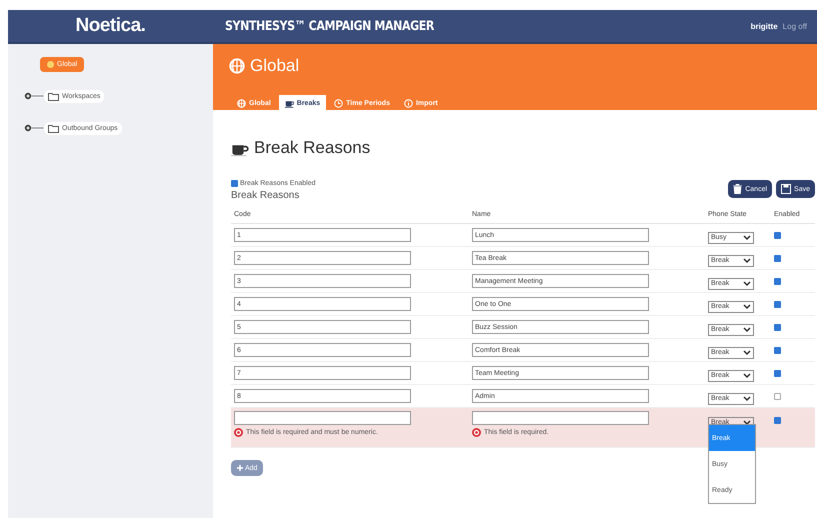 The image size is (817, 528). Describe the element at coordinates (764, 26) in the screenshot. I see `user-name: brigitte` at that location.